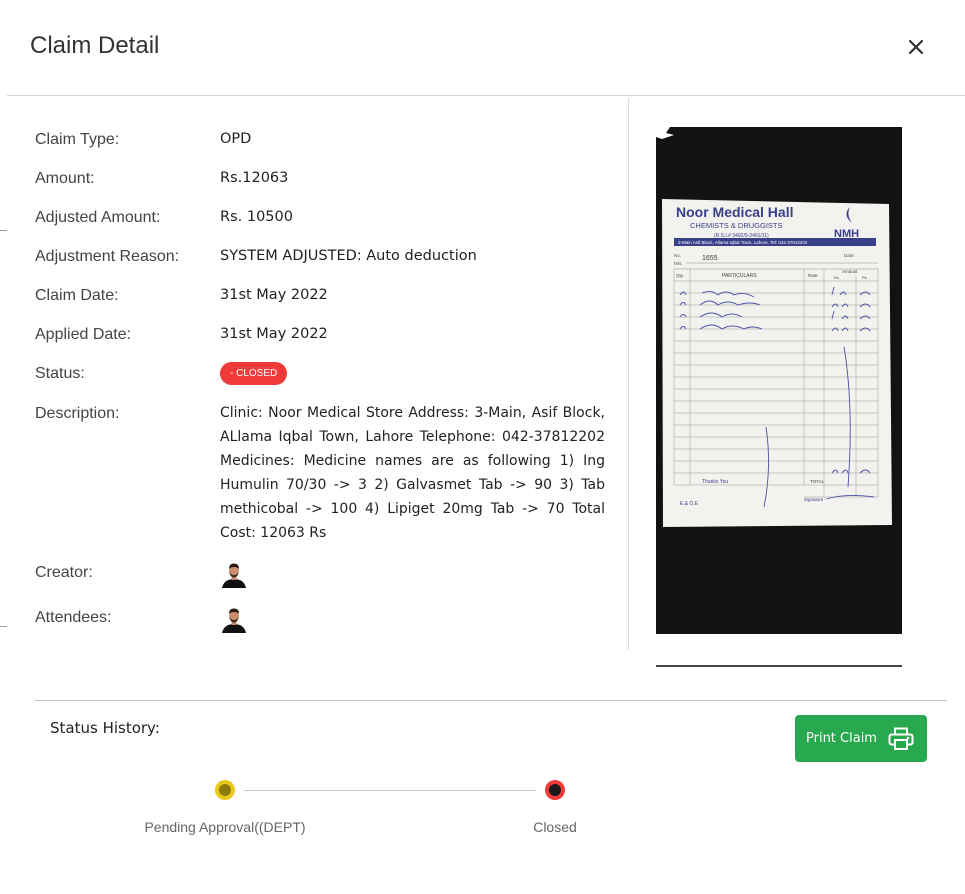 The width and height of the screenshot is (965, 894). Describe the element at coordinates (348, 256) in the screenshot. I see `adjustment-reason-value: SYSTEM ADJUSTED: Auto deduction` at that location.